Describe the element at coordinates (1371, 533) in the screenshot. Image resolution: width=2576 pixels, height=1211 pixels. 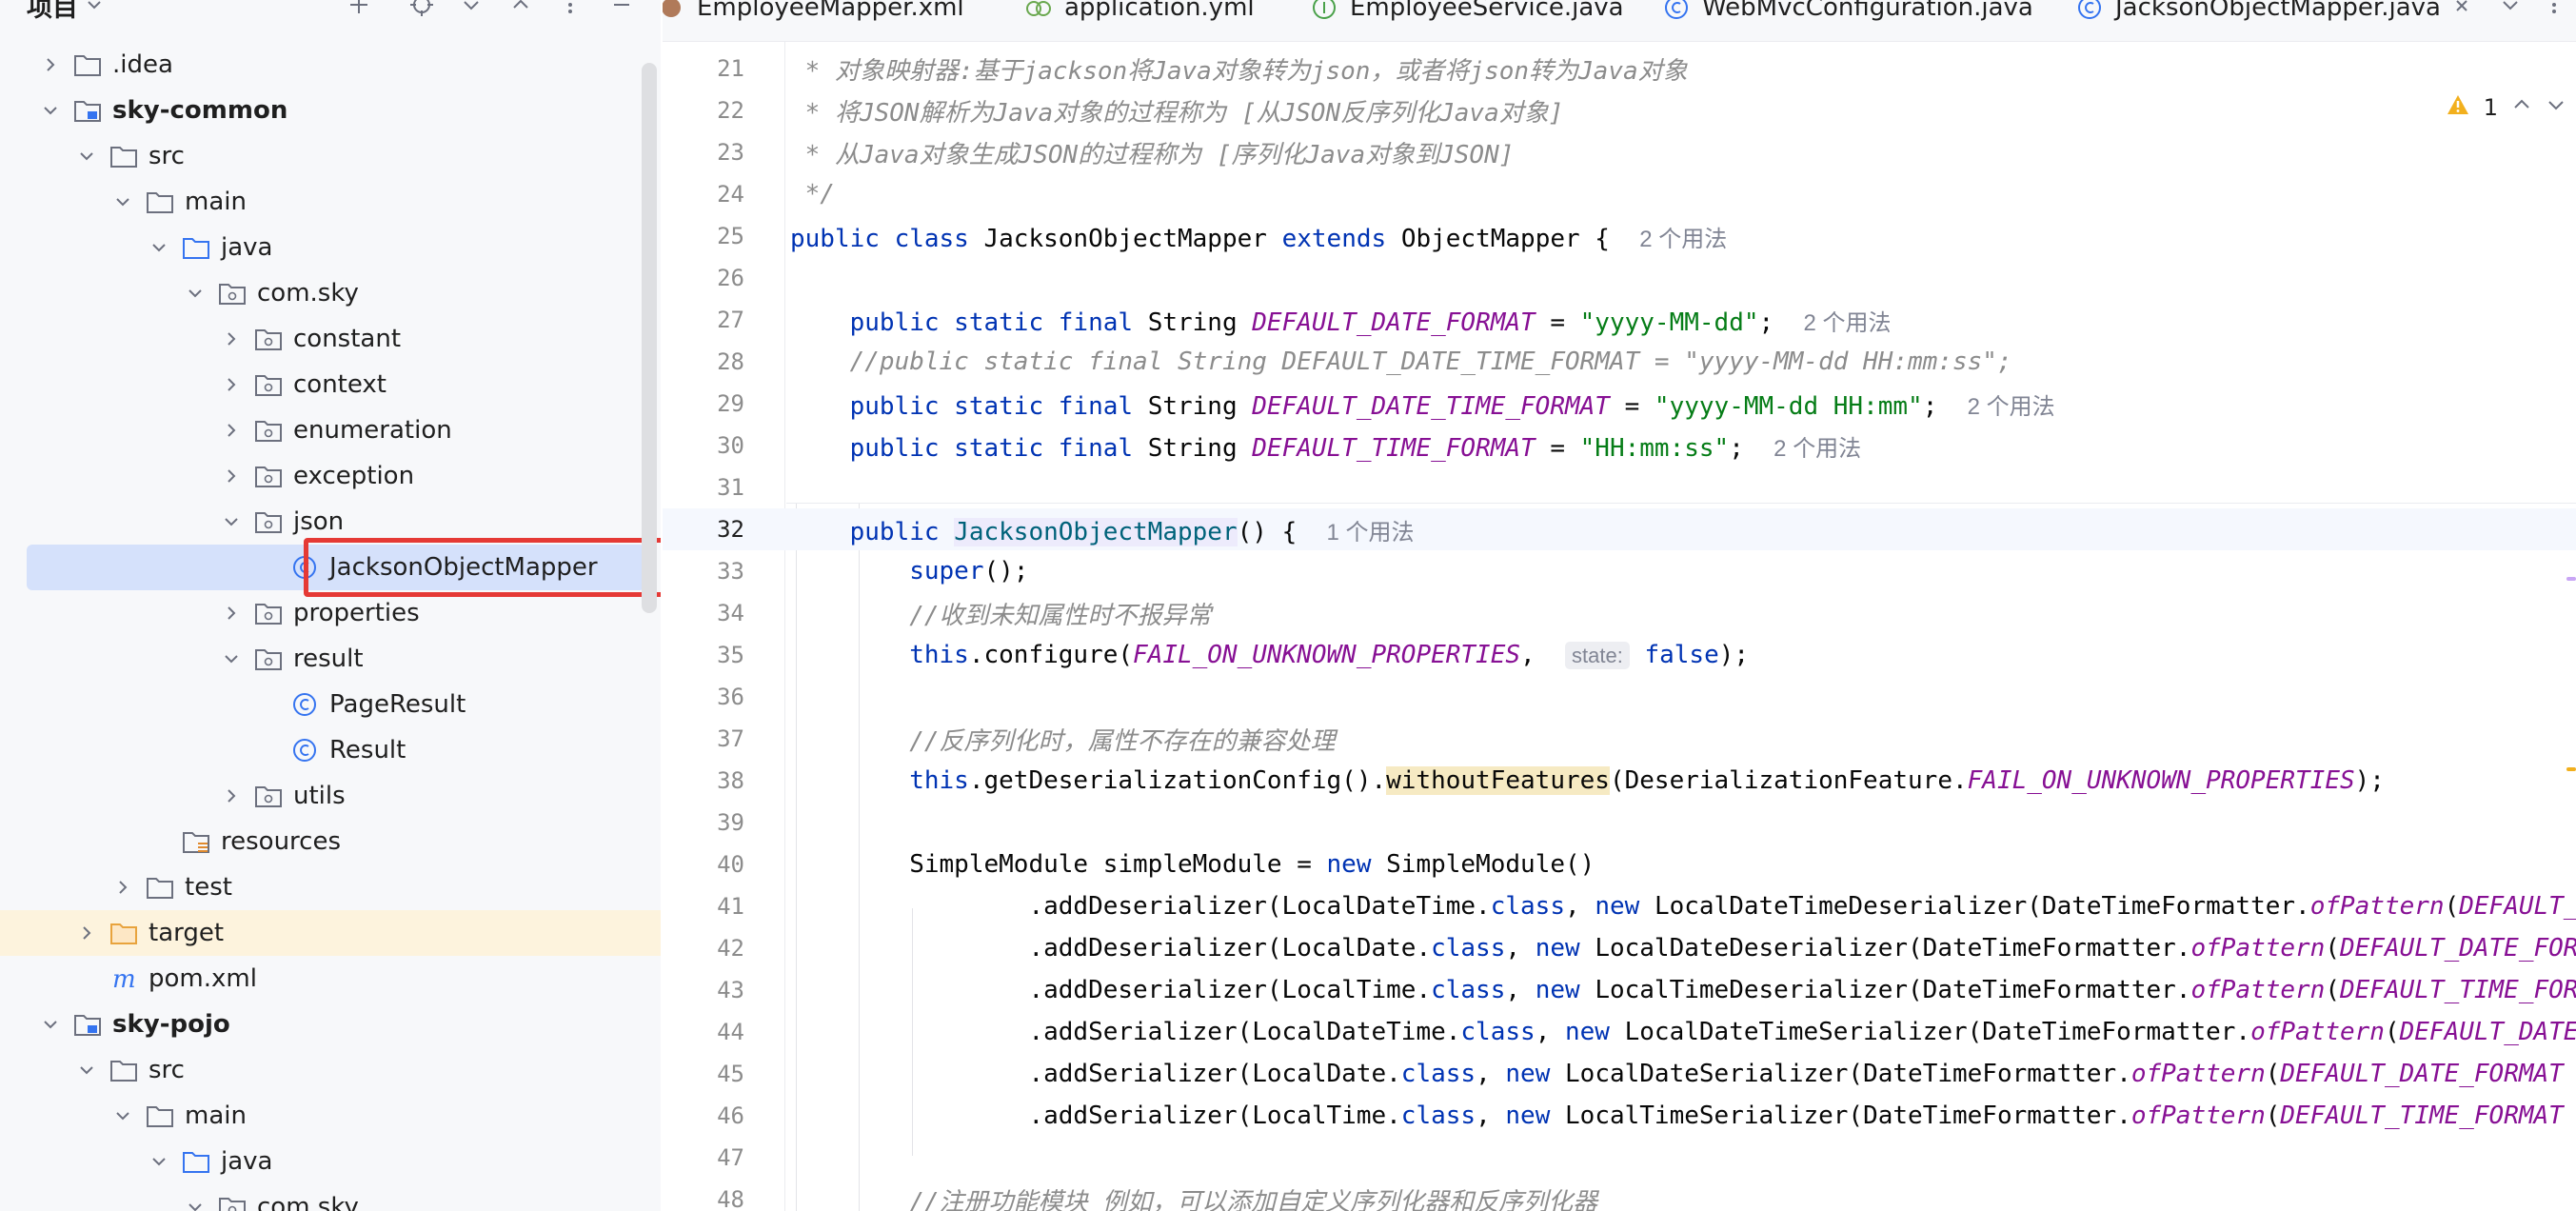
I see `inlay-hint: 1 个用法` at that location.